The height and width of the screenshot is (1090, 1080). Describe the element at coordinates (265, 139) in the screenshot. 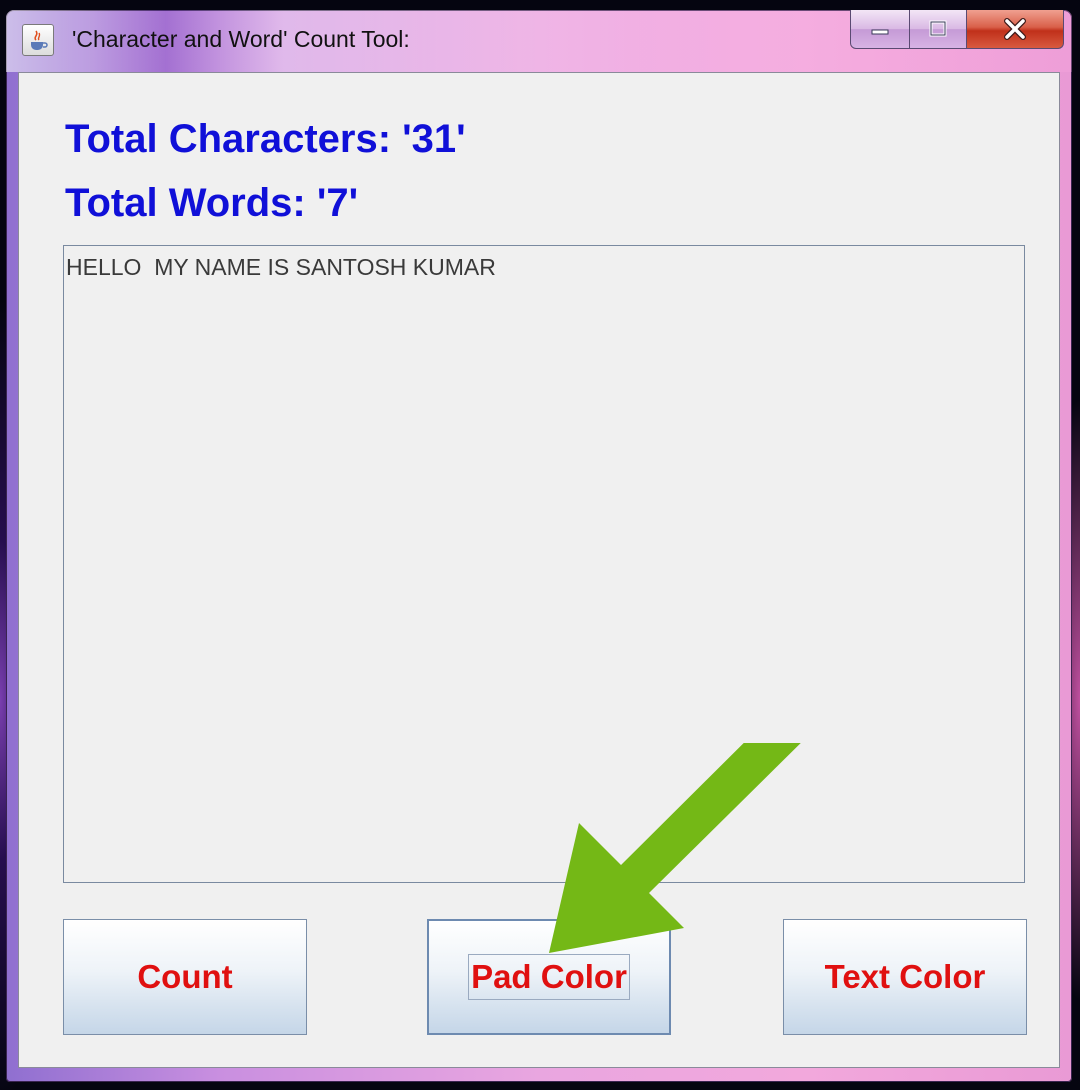

I see `total-characters-label: Total Characters: '31'` at that location.